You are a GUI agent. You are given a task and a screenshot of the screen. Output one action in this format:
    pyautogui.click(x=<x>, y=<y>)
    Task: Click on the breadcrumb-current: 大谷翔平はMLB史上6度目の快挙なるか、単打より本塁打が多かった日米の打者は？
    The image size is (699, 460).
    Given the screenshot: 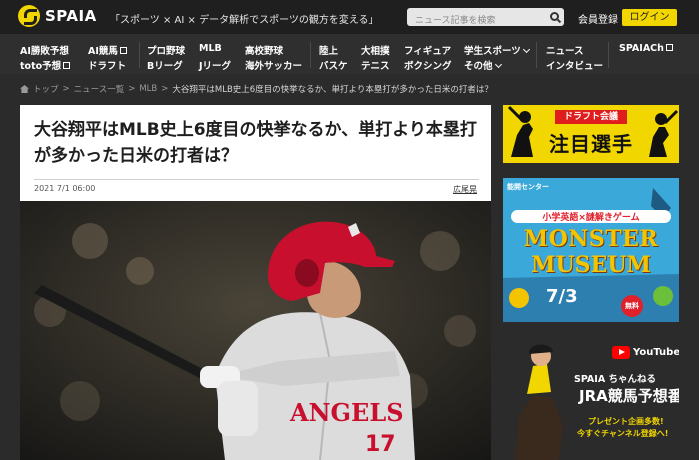 What is the action you would take?
    pyautogui.click(x=332, y=90)
    